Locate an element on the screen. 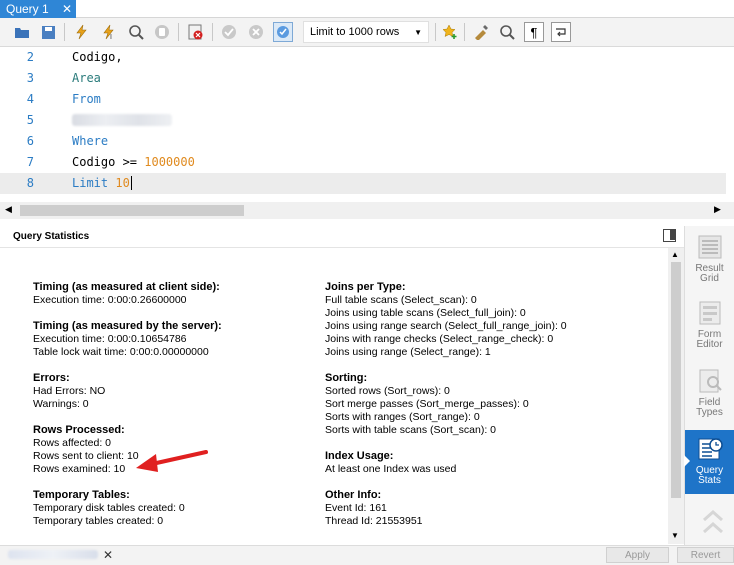  code-keyword: From is located at coordinates (86, 99).